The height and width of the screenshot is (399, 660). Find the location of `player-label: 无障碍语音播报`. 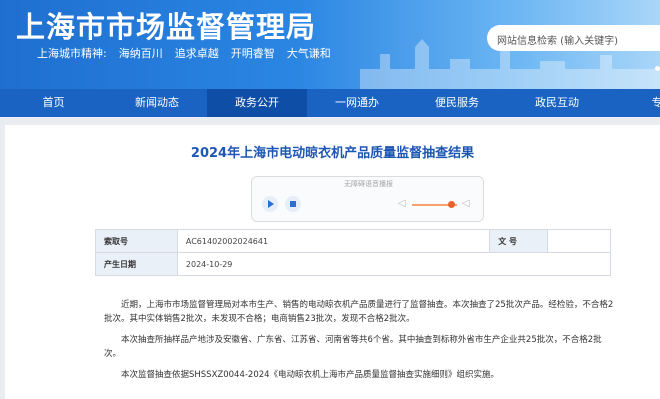

player-label: 无障碍语音播报 is located at coordinates (368, 184).